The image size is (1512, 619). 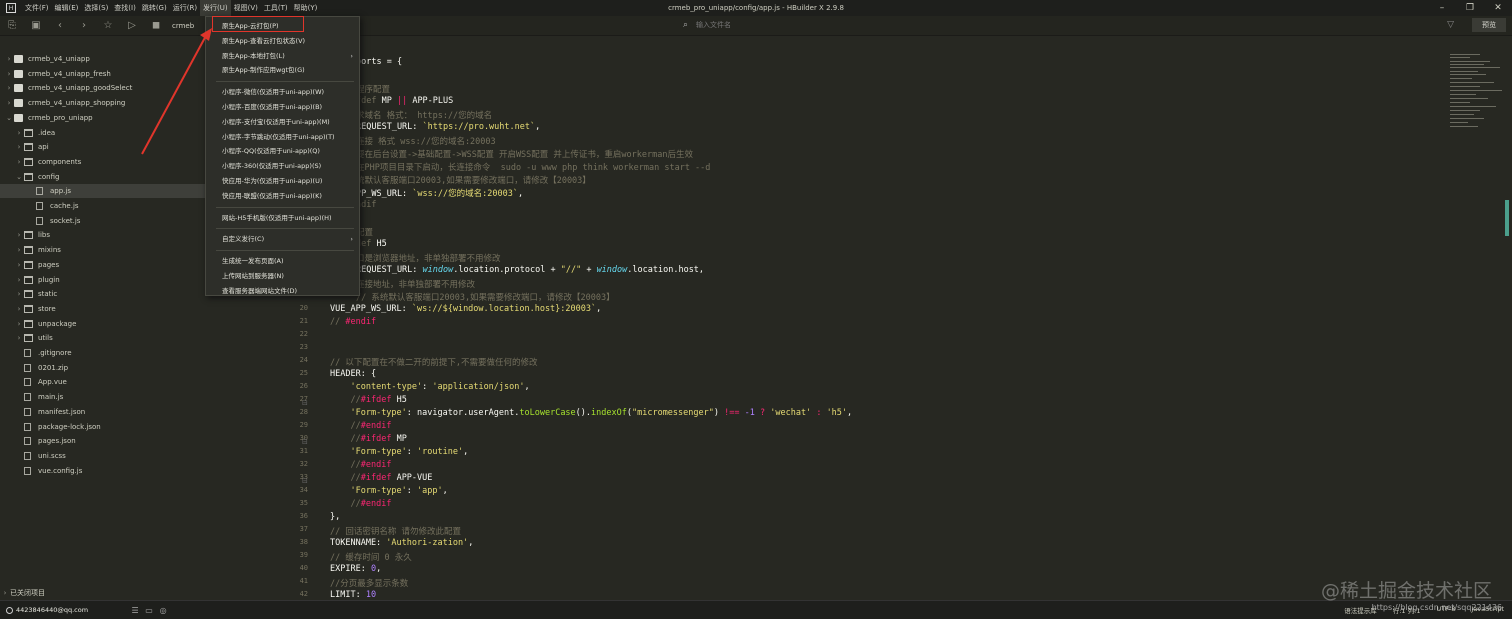 I want to click on file-item: socket.js, so click(x=53, y=221).